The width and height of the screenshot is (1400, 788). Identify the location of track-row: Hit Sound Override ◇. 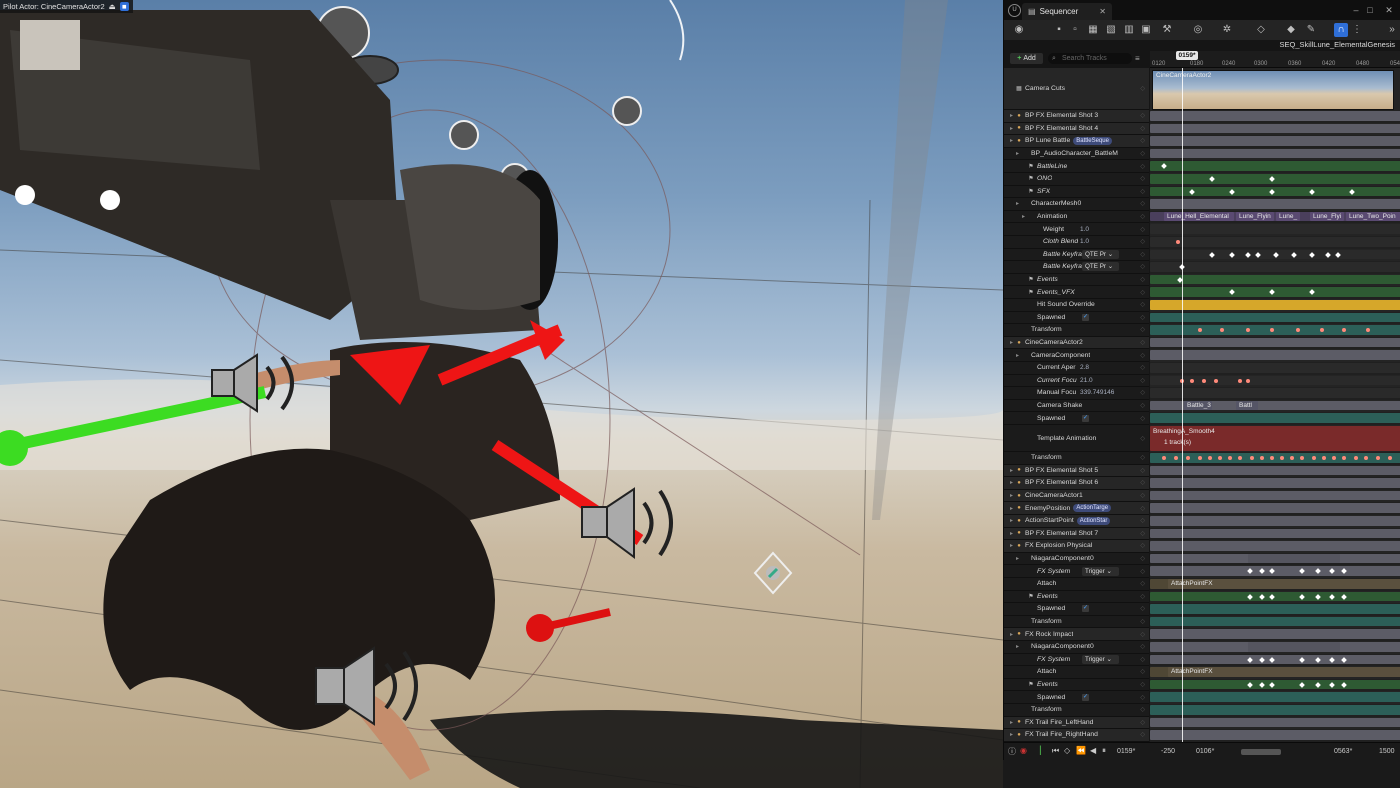
(1076, 305).